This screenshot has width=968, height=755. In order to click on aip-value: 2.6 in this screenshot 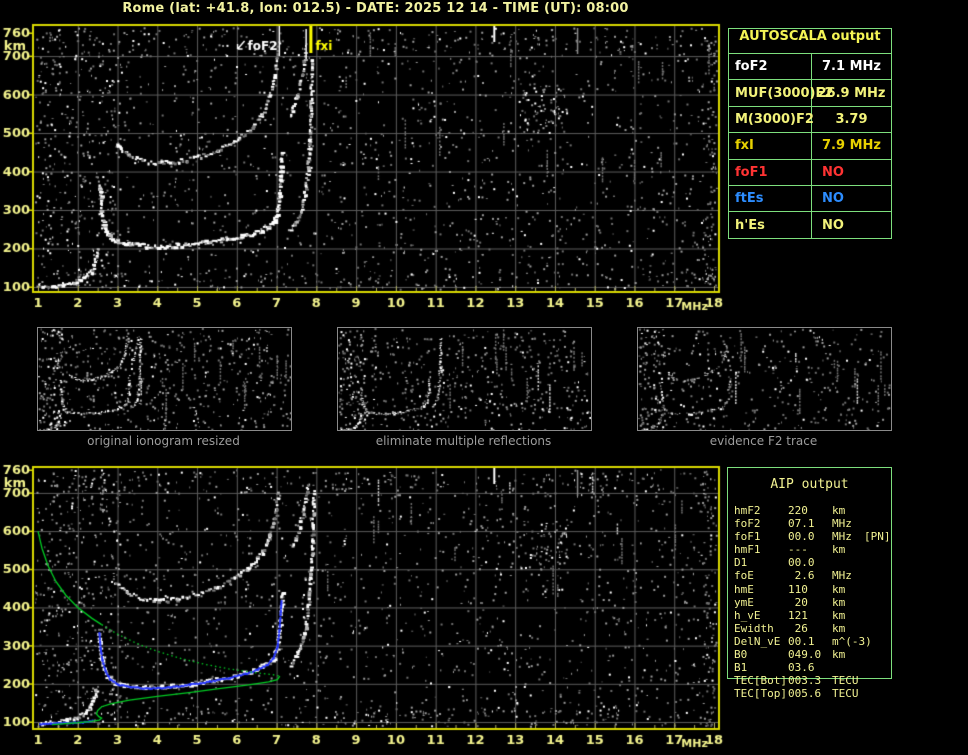, I will do `click(801, 576)`.